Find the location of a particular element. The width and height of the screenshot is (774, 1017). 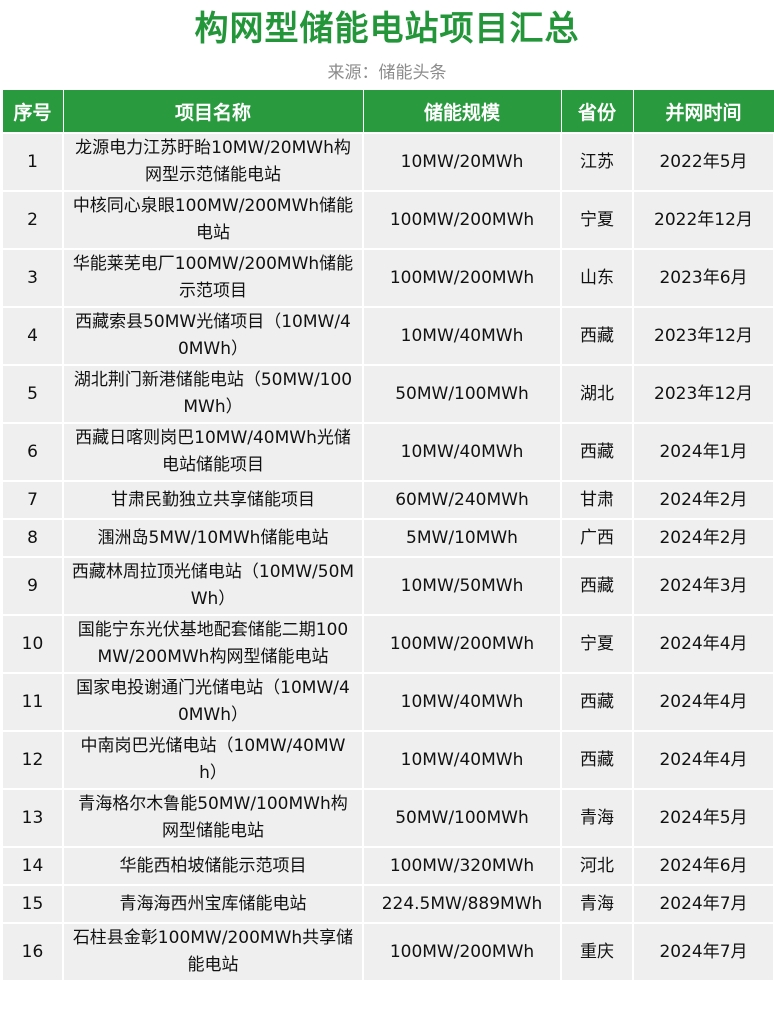

cell-index: 3 is located at coordinates (32, 278).